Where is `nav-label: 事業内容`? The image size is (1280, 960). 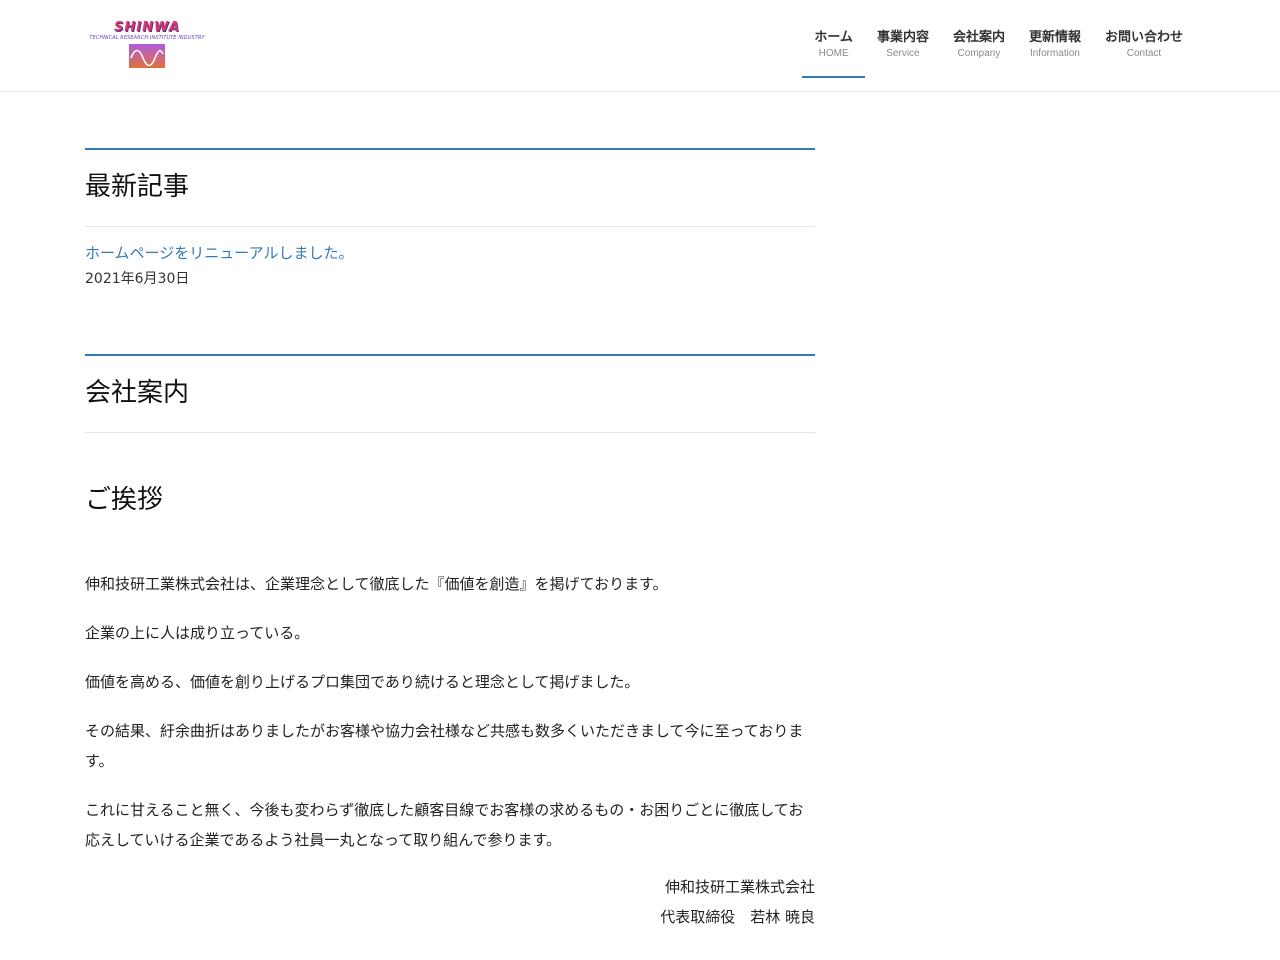 nav-label: 事業内容 is located at coordinates (902, 37).